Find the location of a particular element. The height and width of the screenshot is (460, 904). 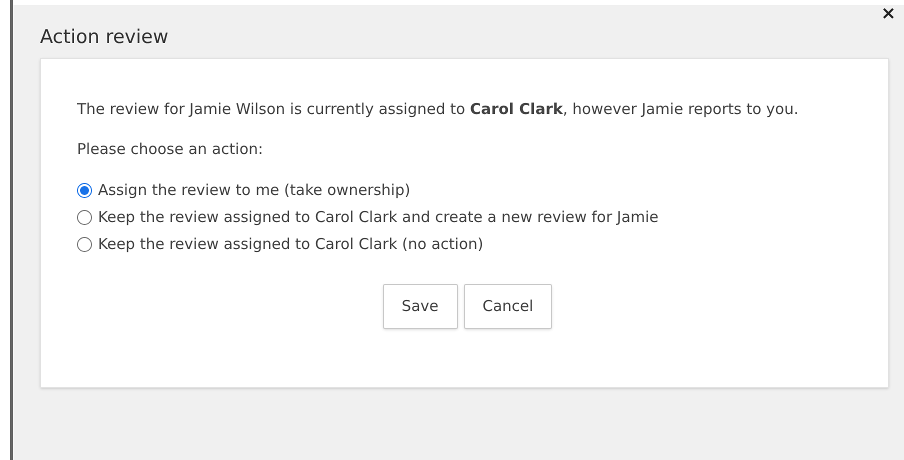

option-label: Assign the review to me (take ownership) is located at coordinates (254, 190).